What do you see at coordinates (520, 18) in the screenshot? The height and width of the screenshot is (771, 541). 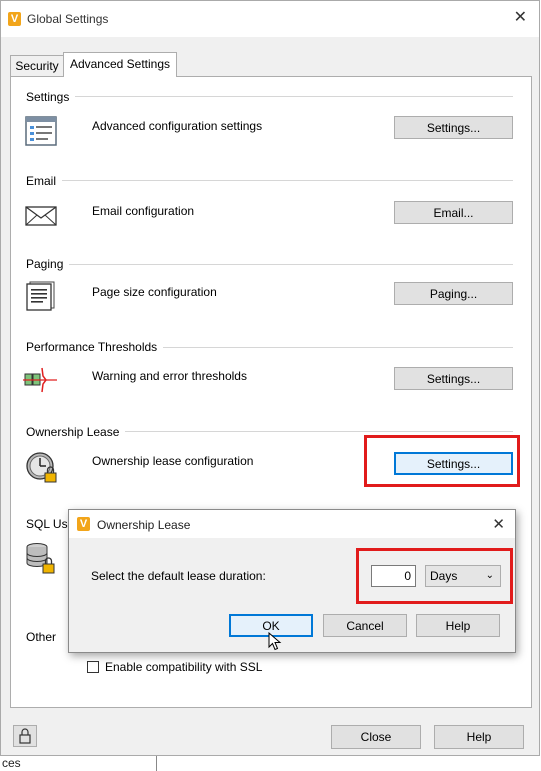 I see `close-icon: ✕` at bounding box center [520, 18].